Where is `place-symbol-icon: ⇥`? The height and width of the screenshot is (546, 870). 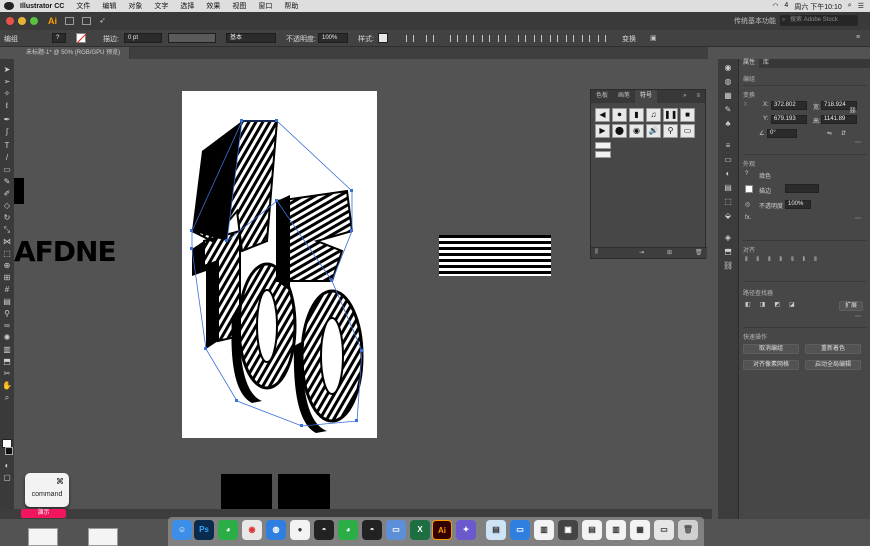
place-symbol-icon: ⇥ is located at coordinates (641, 252).